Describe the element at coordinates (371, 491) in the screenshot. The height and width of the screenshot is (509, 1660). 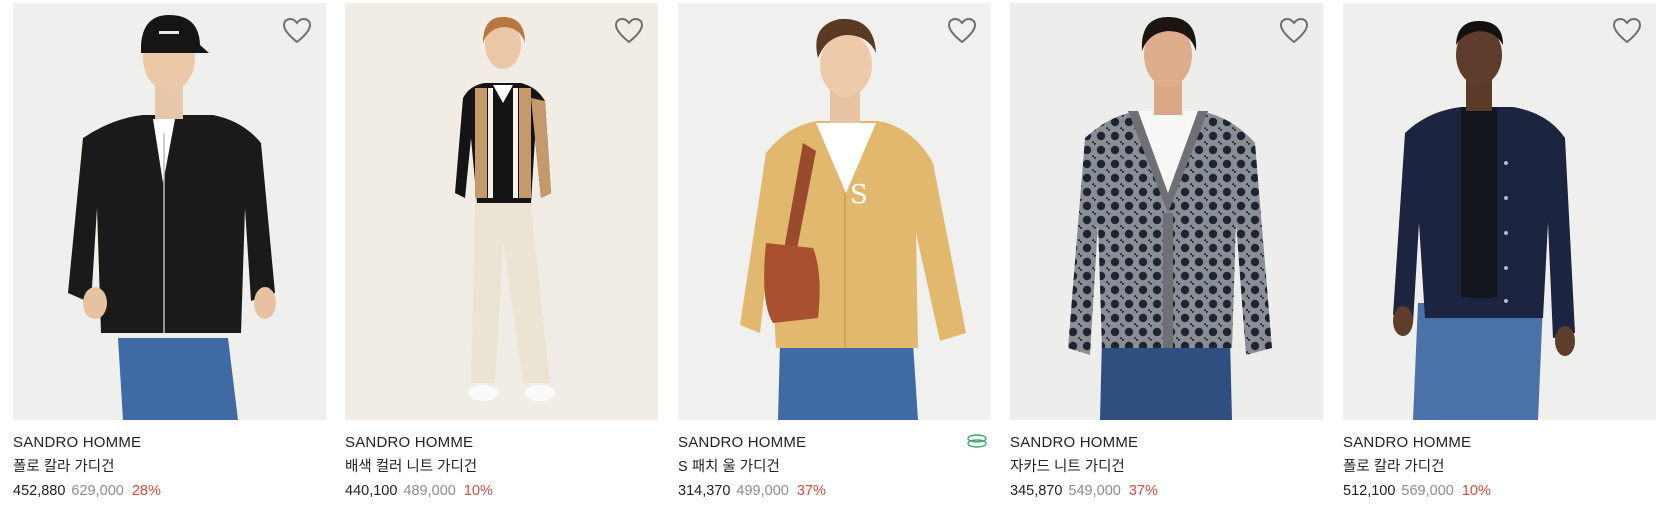
I see `sale-price: 440,100` at that location.